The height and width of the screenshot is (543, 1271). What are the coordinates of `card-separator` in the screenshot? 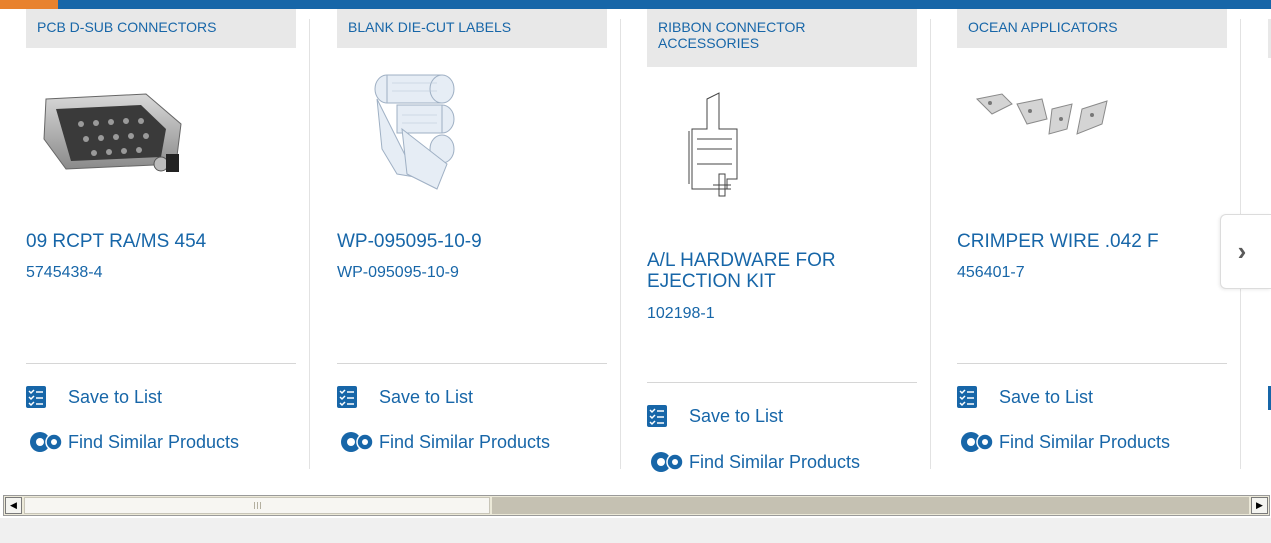 It's located at (309, 244).